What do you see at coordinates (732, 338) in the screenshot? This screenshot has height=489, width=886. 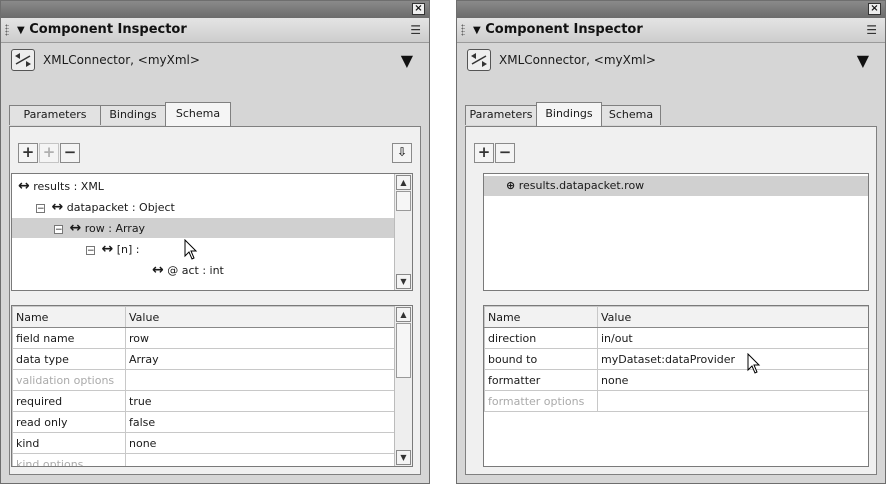 I see `property-value: in/out` at bounding box center [732, 338].